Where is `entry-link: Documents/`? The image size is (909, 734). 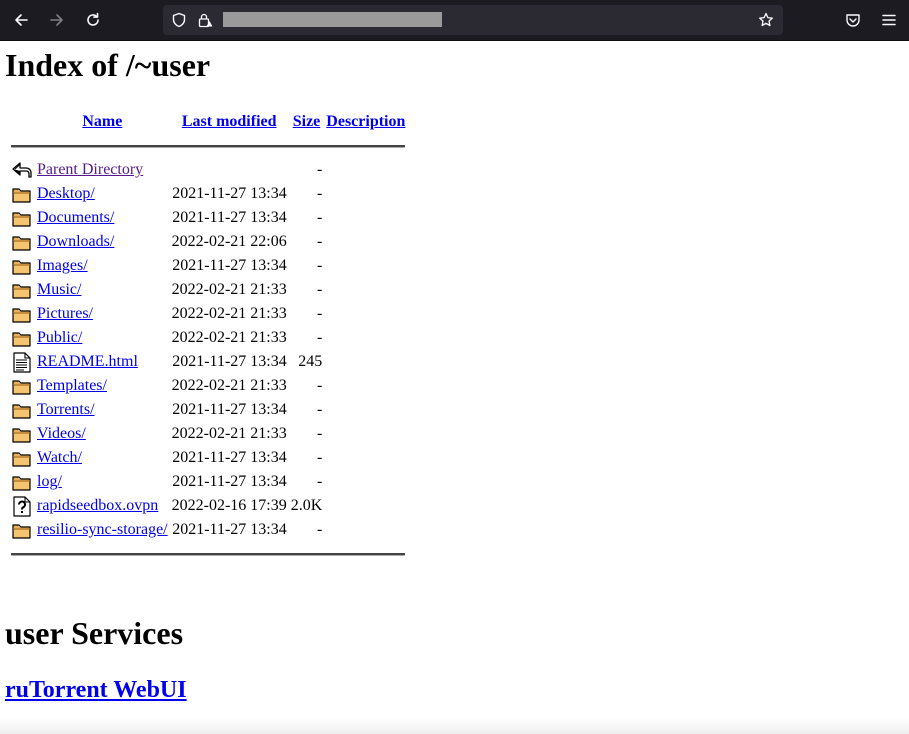
entry-link: Documents/ is located at coordinates (75, 217).